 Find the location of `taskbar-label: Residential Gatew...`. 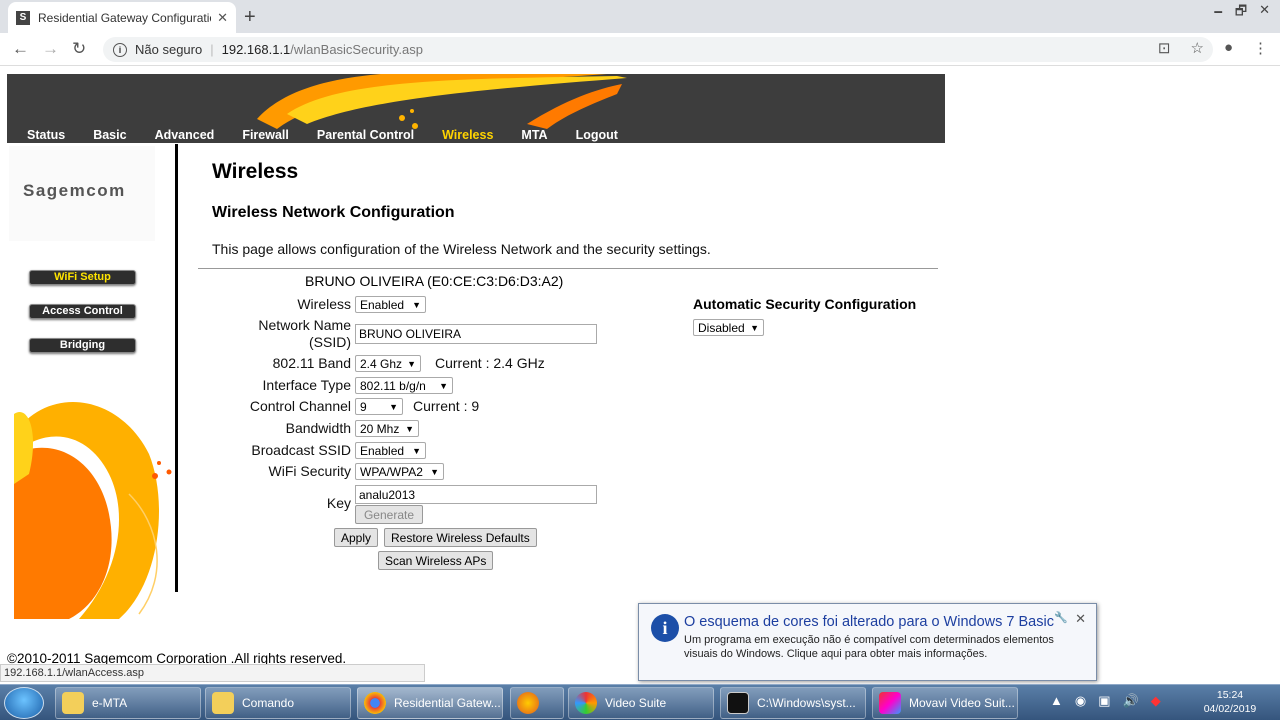

taskbar-label: Residential Gatew... is located at coordinates (447, 703).